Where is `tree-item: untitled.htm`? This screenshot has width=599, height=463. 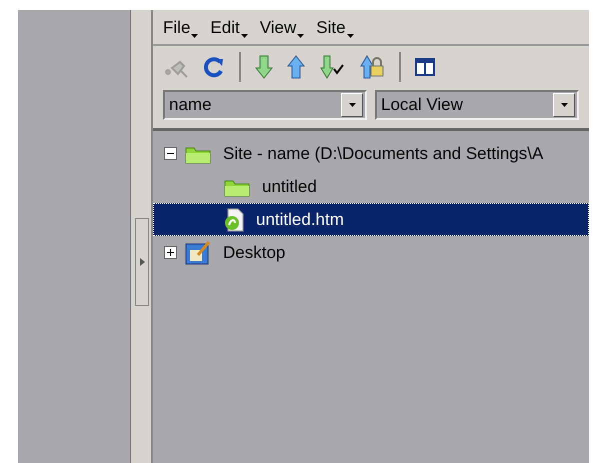 tree-item: untitled.htm is located at coordinates (371, 219).